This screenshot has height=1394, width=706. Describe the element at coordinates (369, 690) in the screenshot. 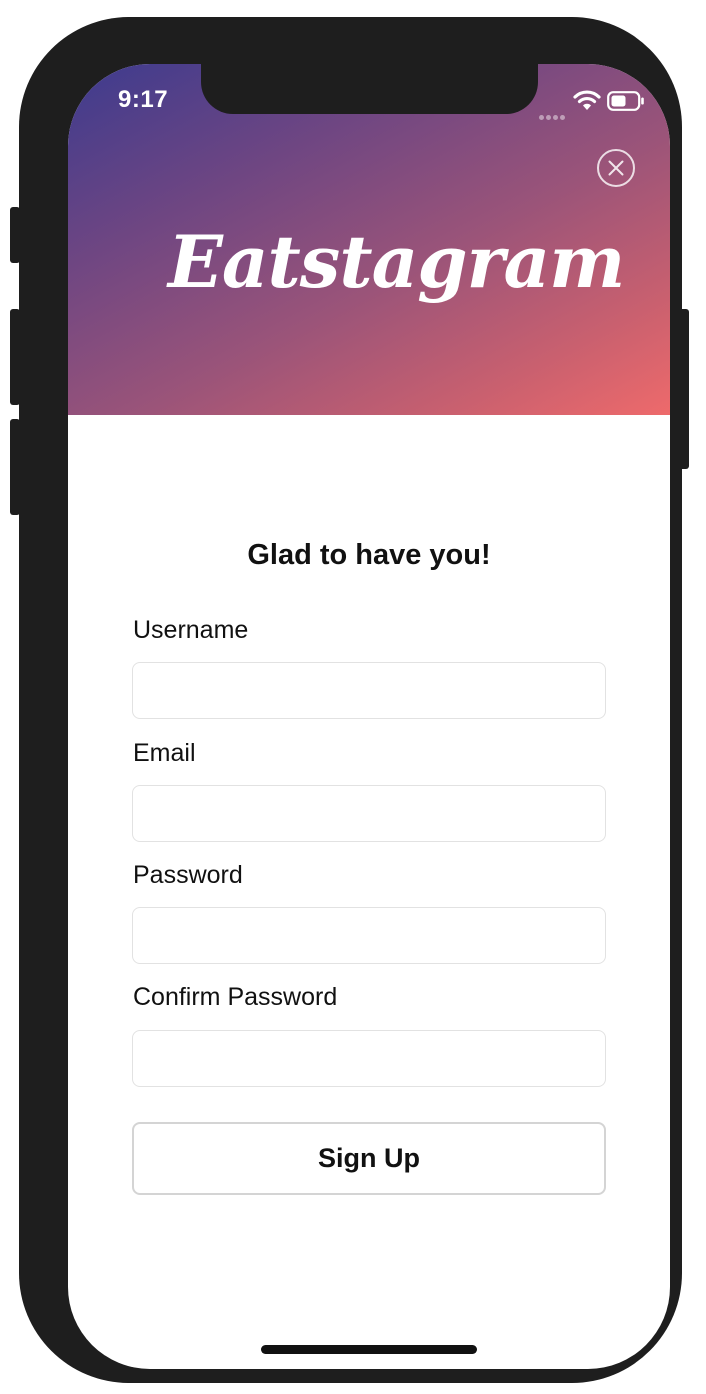

I see `username-input` at that location.